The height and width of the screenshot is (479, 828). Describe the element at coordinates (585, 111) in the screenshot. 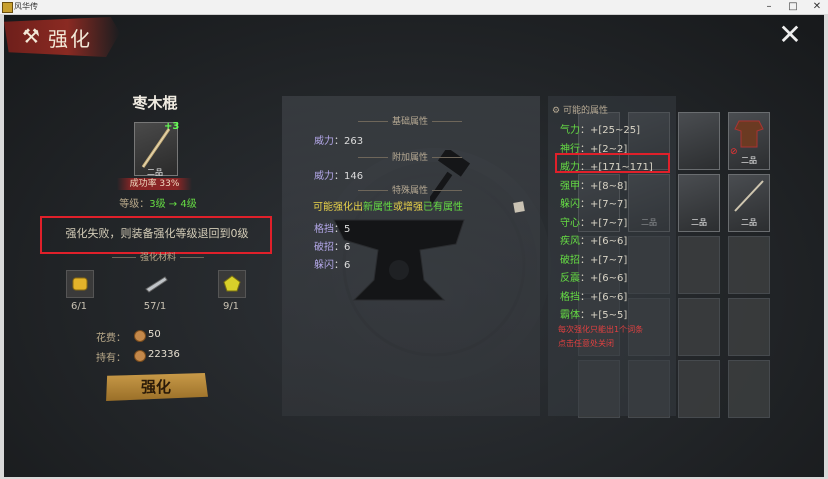

I see `possible-attrs-title-text: 可能的属性` at that location.